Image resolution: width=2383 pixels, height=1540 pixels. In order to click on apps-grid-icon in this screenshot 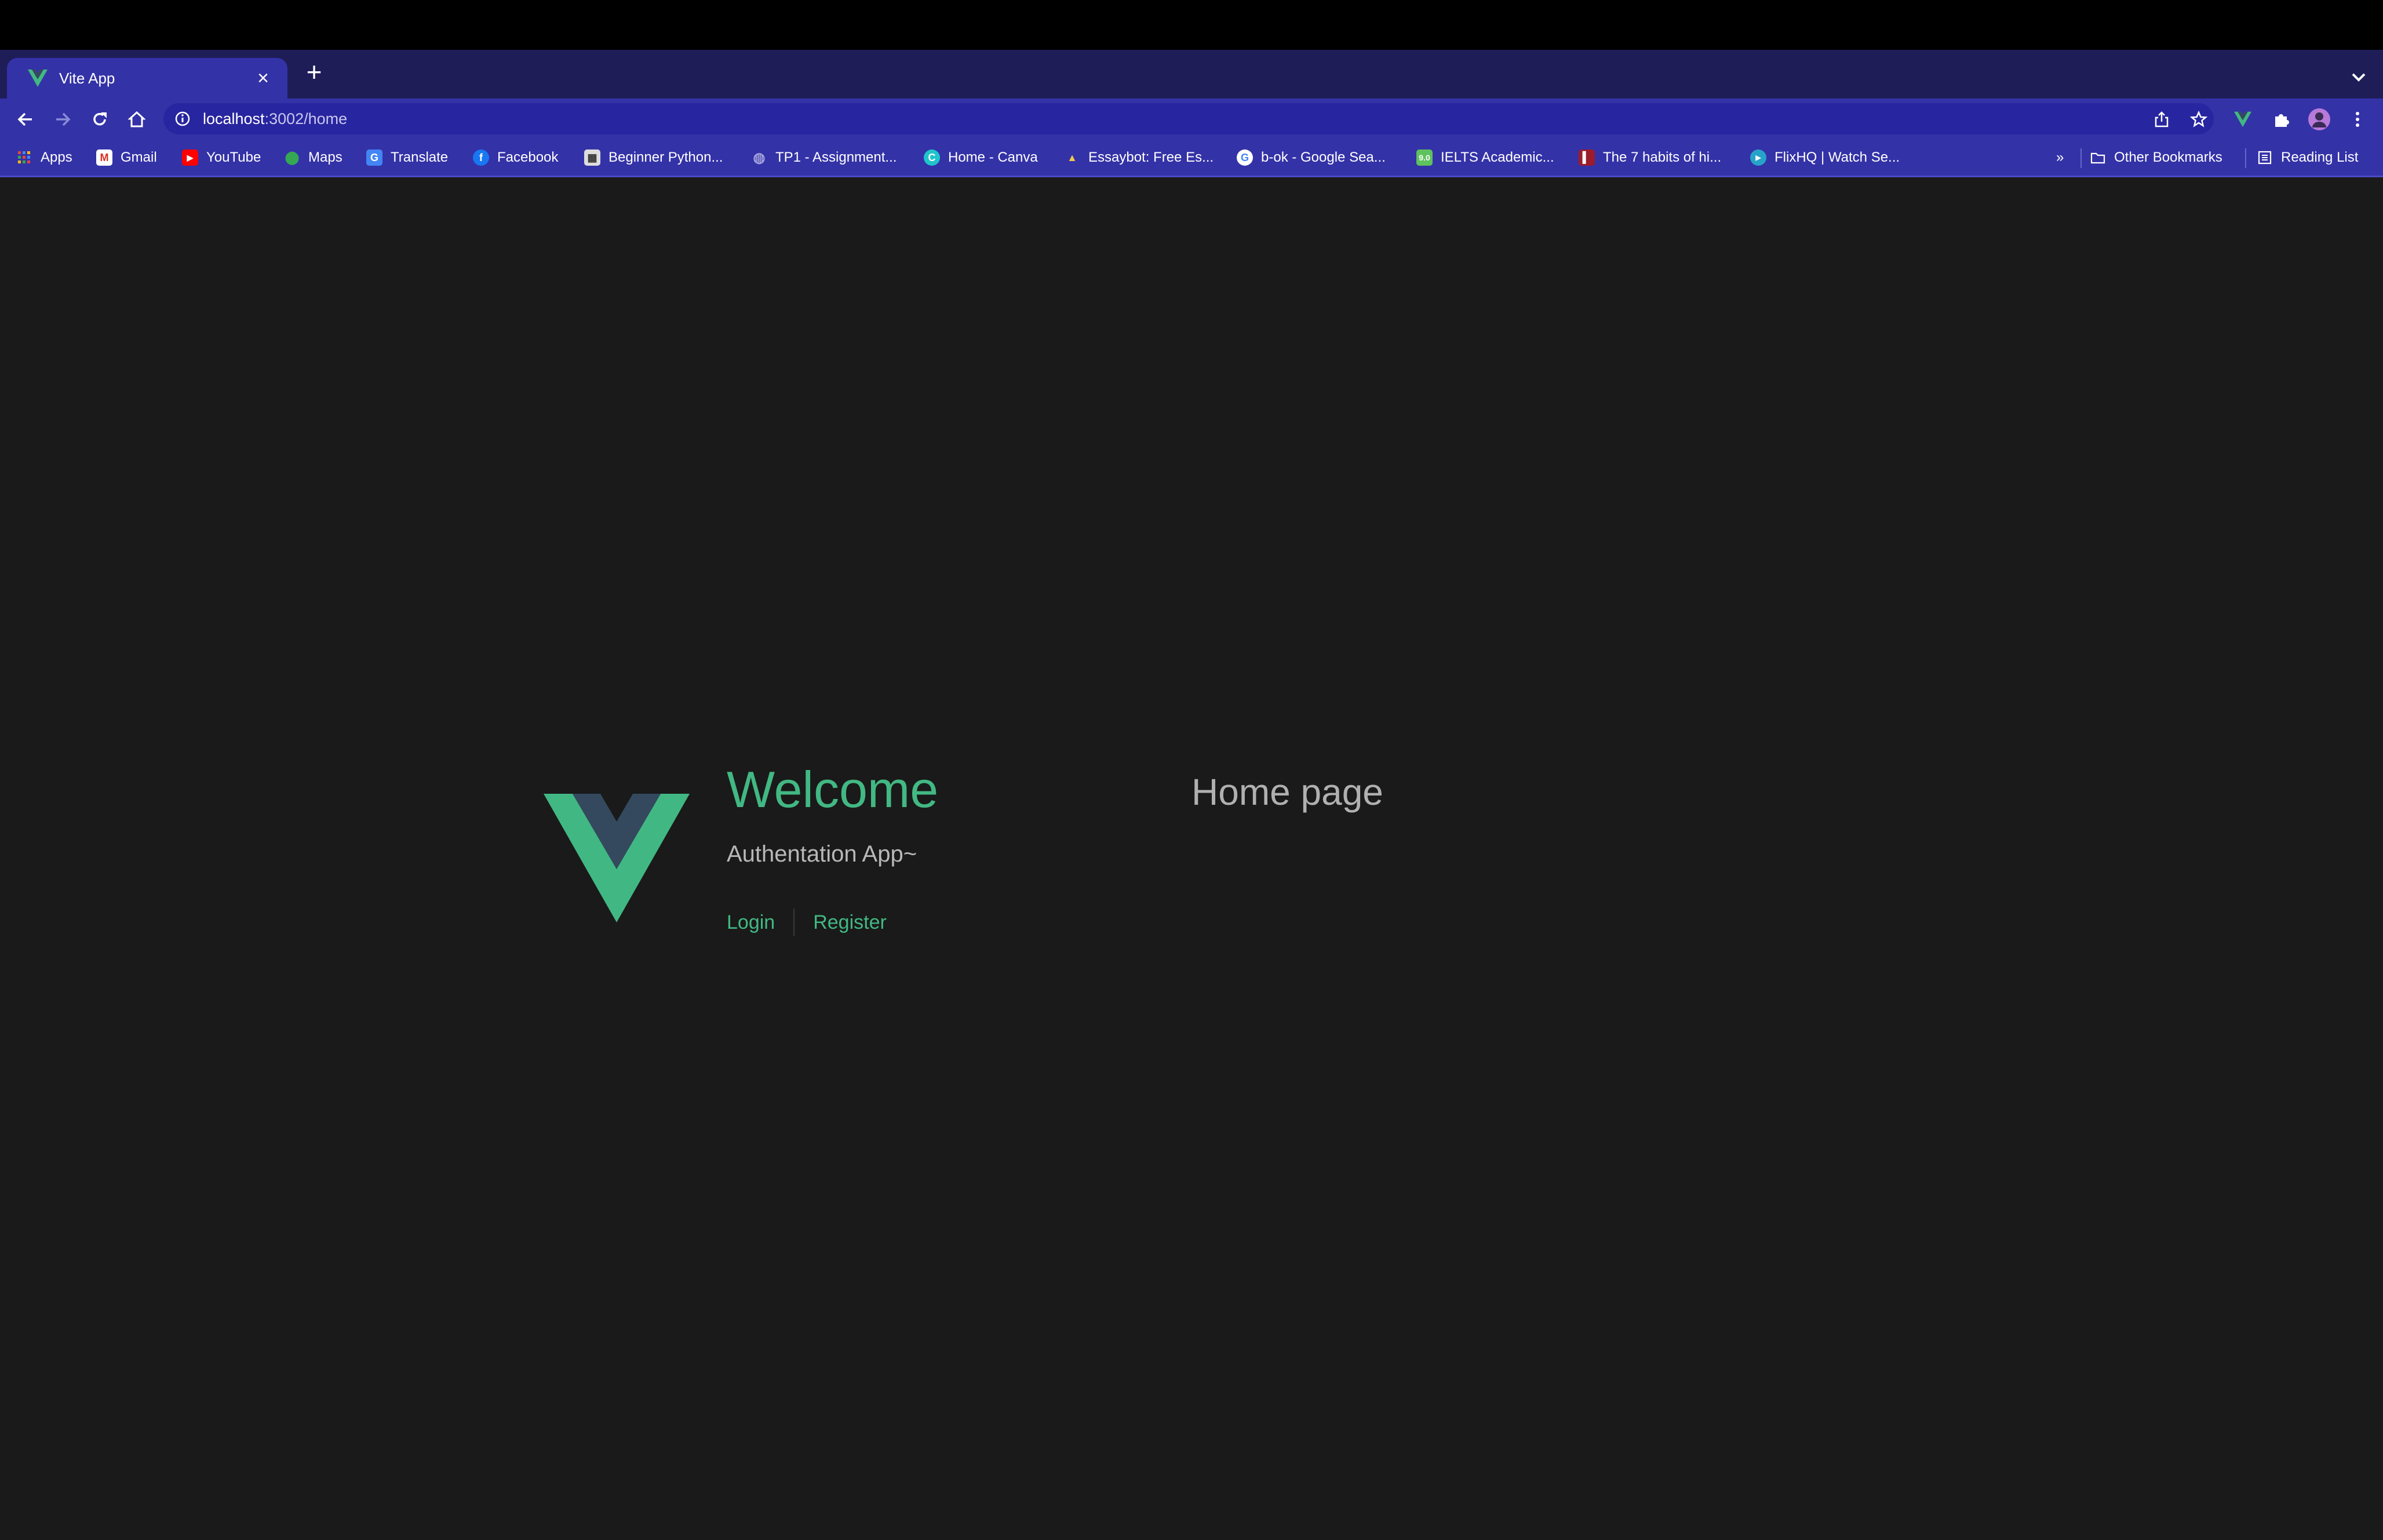, I will do `click(24, 157)`.